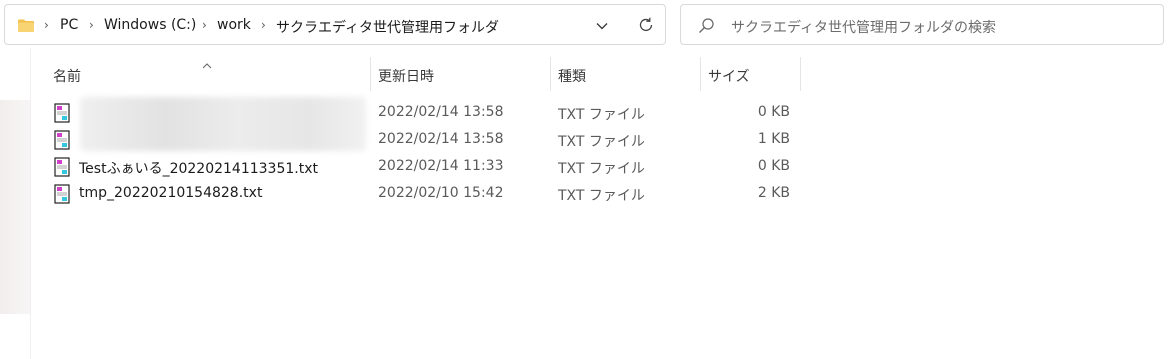  I want to click on column-header-name: 名前, so click(67, 76).